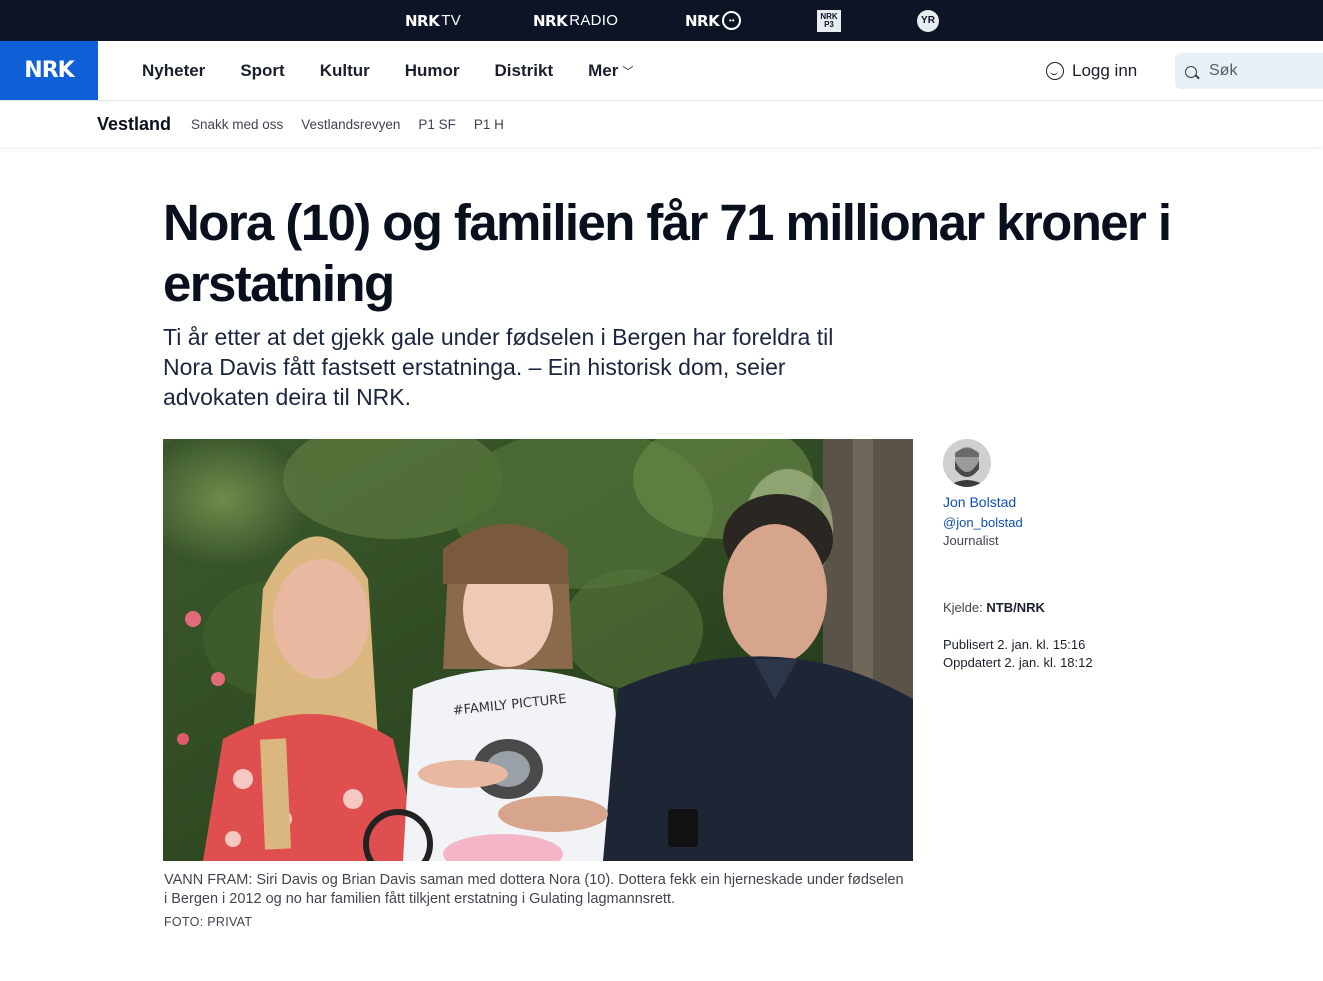 This screenshot has height=981, width=1323. I want to click on yr-link: YR, so click(928, 20).